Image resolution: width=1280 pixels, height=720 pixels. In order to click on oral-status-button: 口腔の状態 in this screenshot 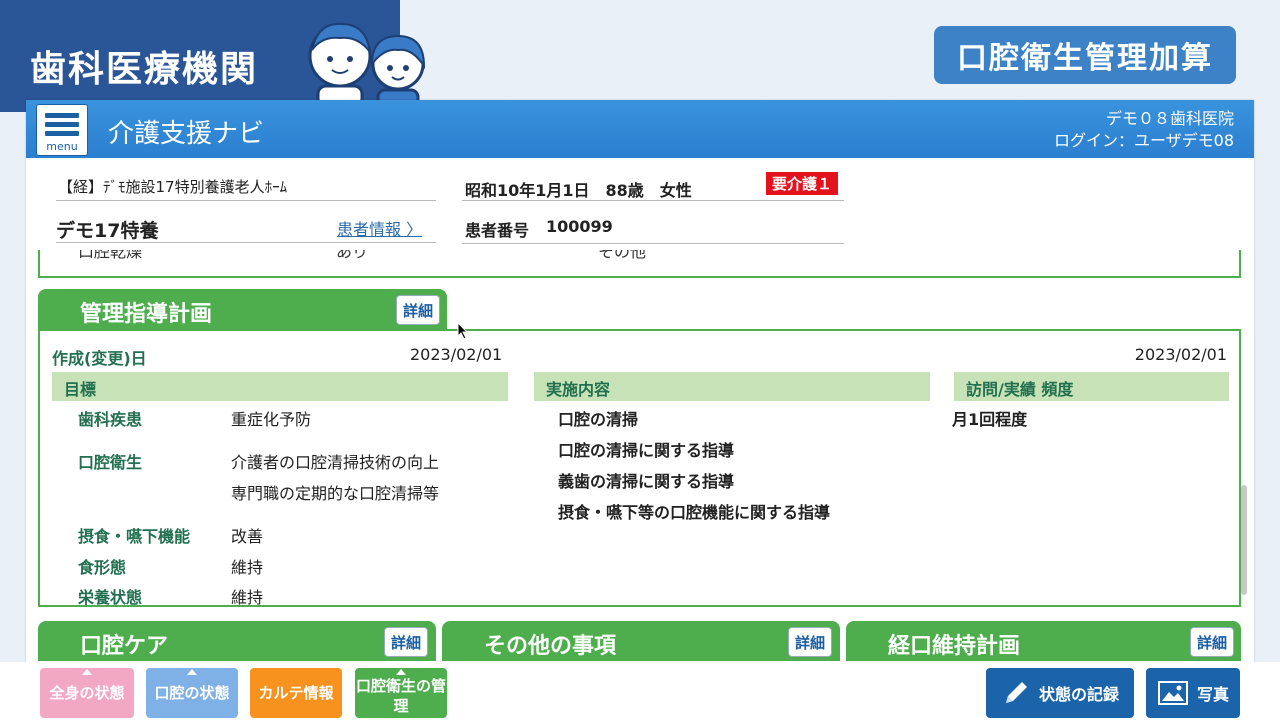, I will do `click(192, 693)`.